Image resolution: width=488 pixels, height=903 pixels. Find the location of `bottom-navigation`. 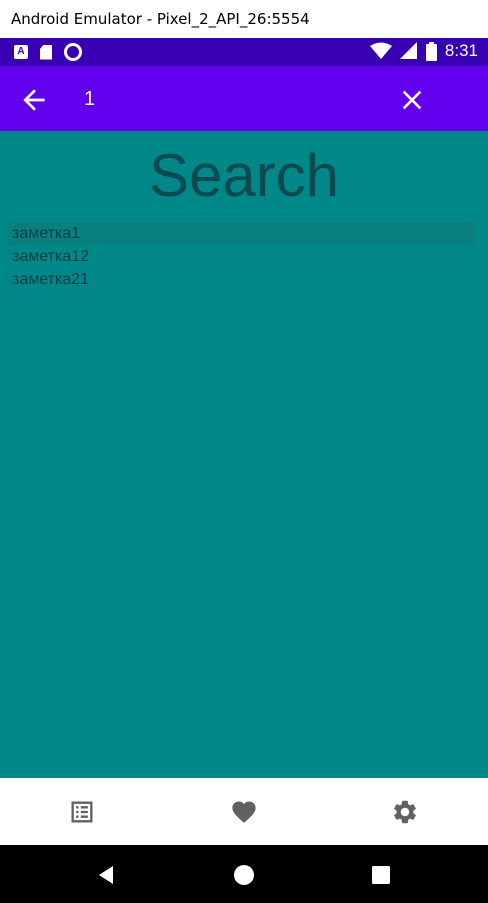

bottom-navigation is located at coordinates (244, 811).